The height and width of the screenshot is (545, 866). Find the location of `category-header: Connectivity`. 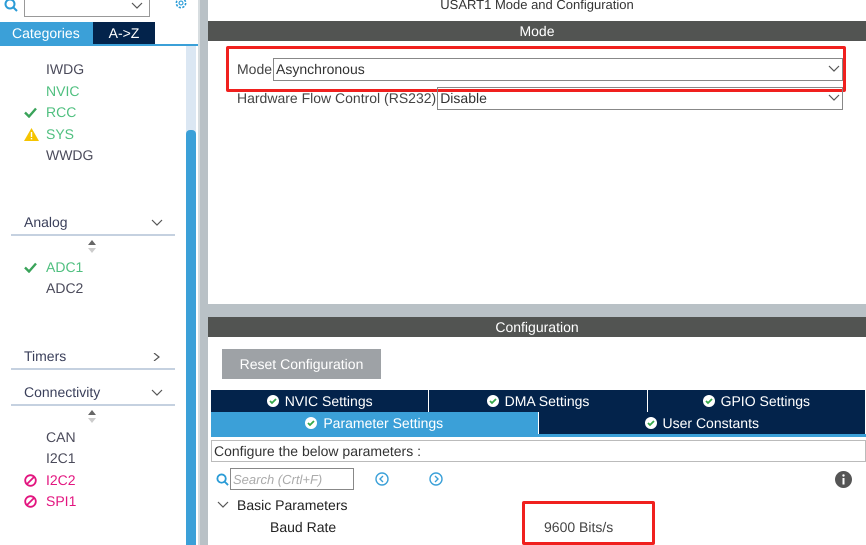

category-header: Connectivity is located at coordinates (93, 394).